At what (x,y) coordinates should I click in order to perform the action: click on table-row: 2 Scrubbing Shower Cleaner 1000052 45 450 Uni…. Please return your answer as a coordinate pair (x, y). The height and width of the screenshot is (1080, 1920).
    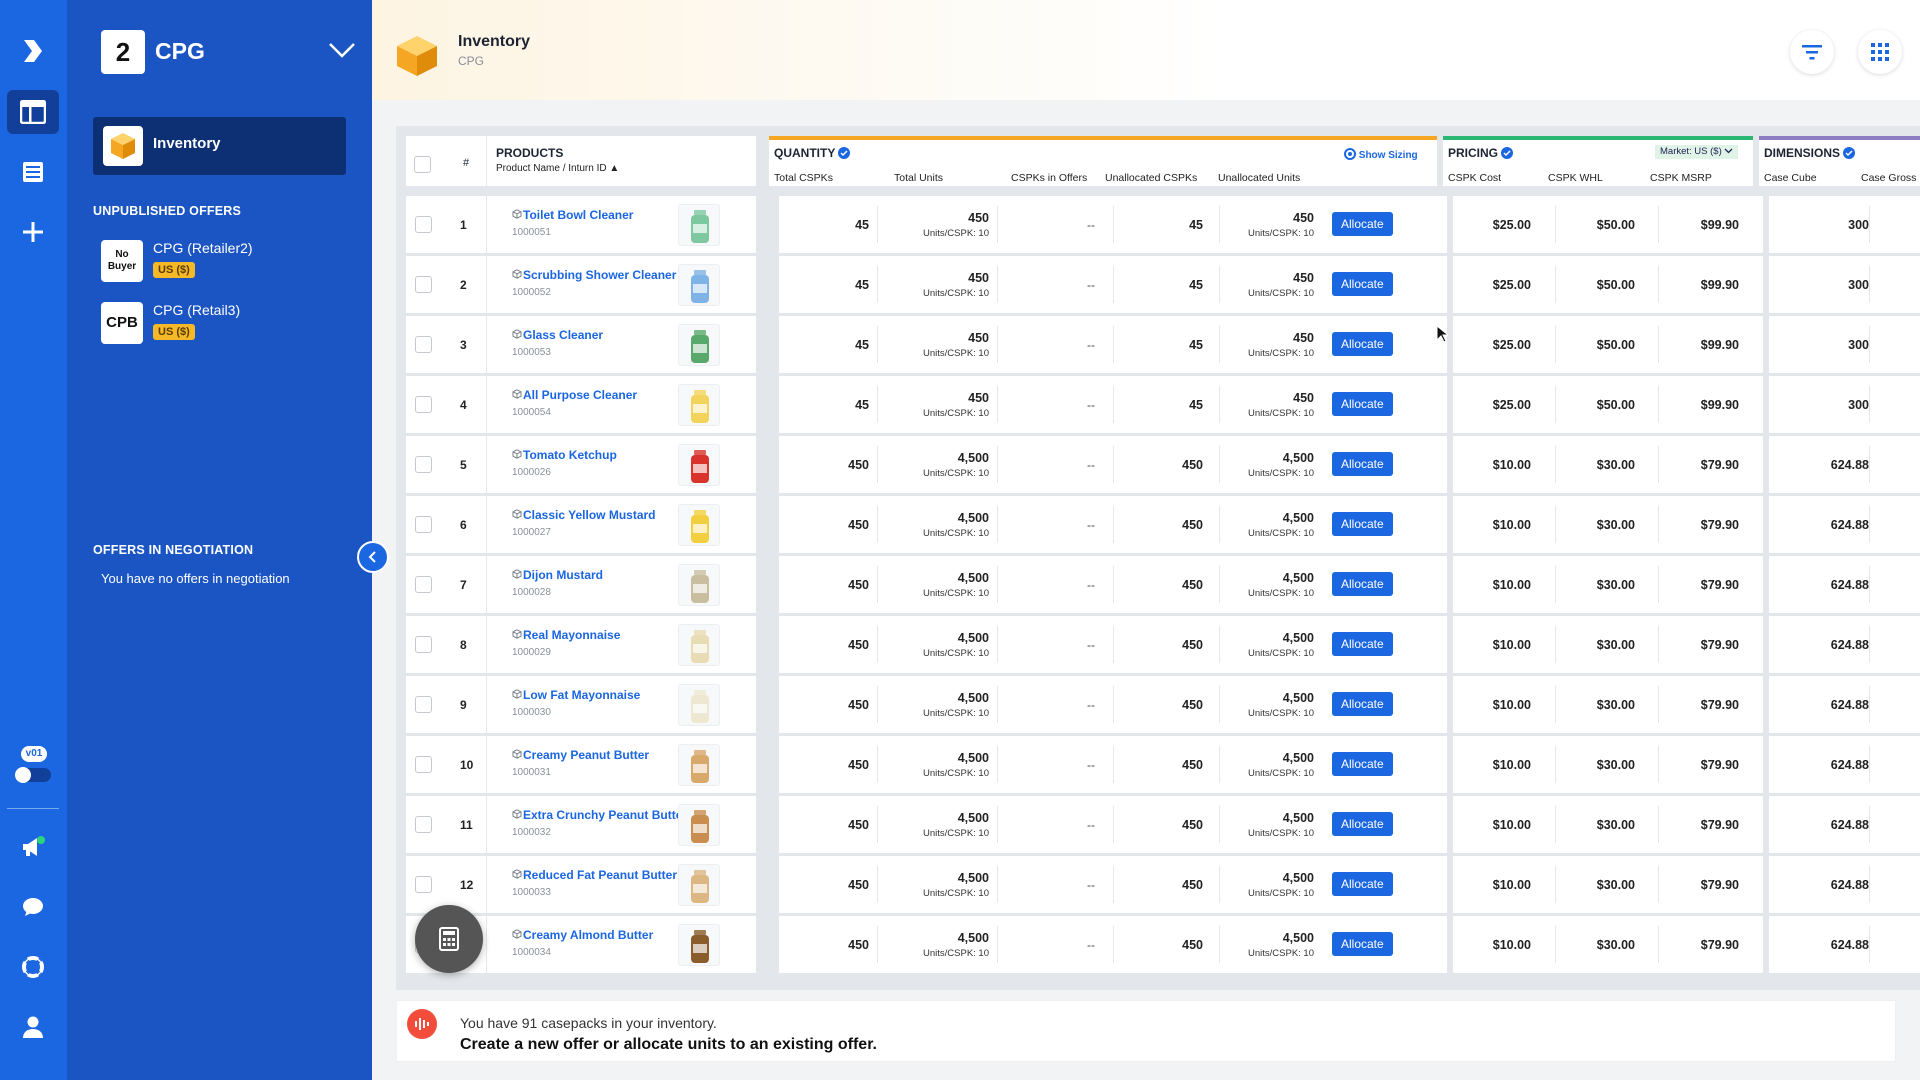
    Looking at the image, I should click on (1163, 284).